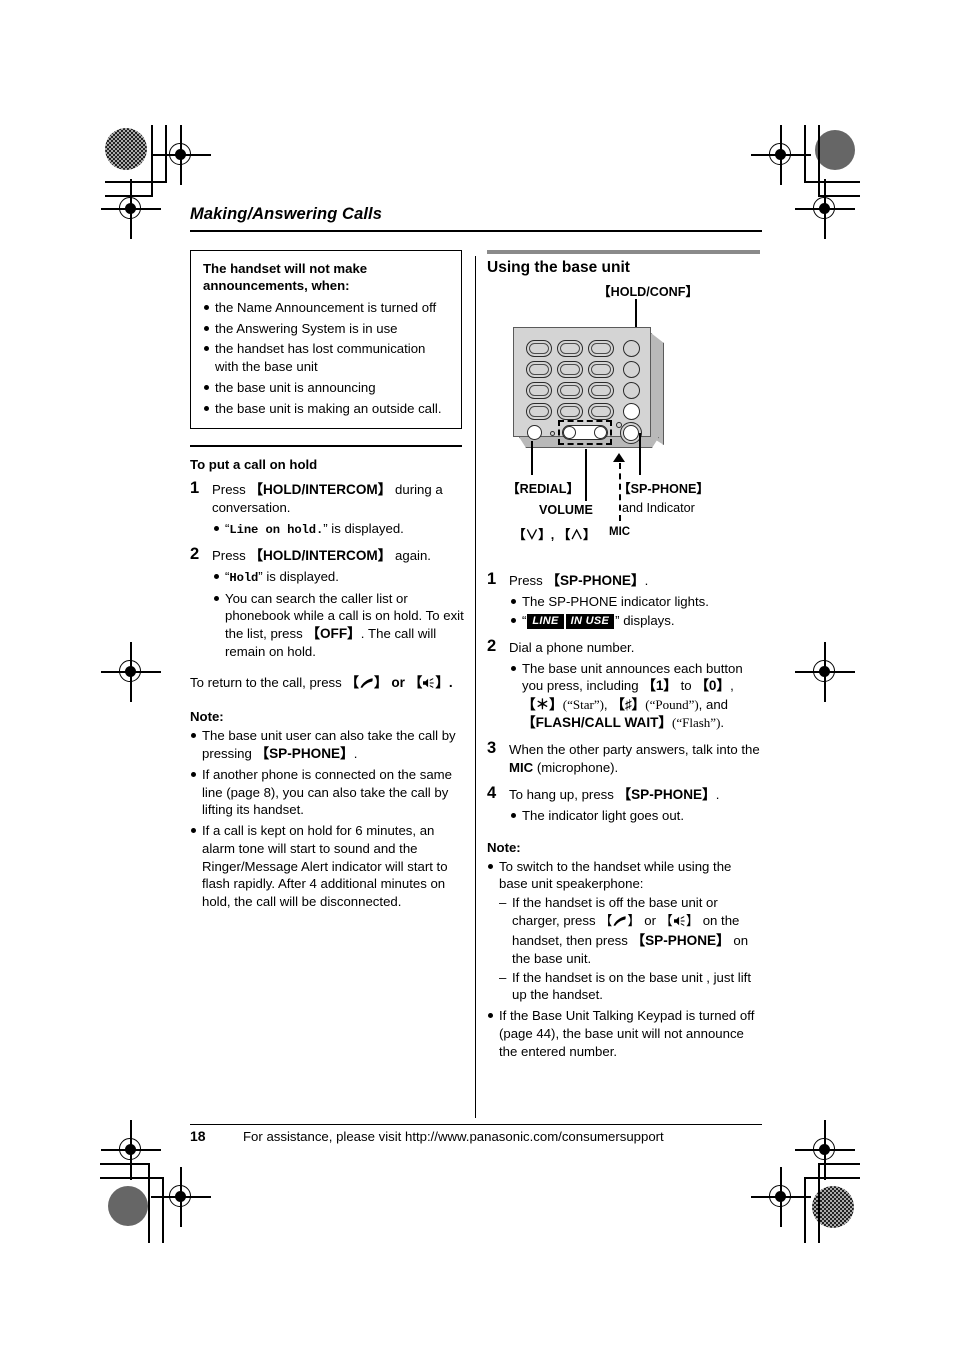 The width and height of the screenshot is (954, 1351). Describe the element at coordinates (326, 308) in the screenshot. I see `list-item: the Name Announcement is turned off` at that location.